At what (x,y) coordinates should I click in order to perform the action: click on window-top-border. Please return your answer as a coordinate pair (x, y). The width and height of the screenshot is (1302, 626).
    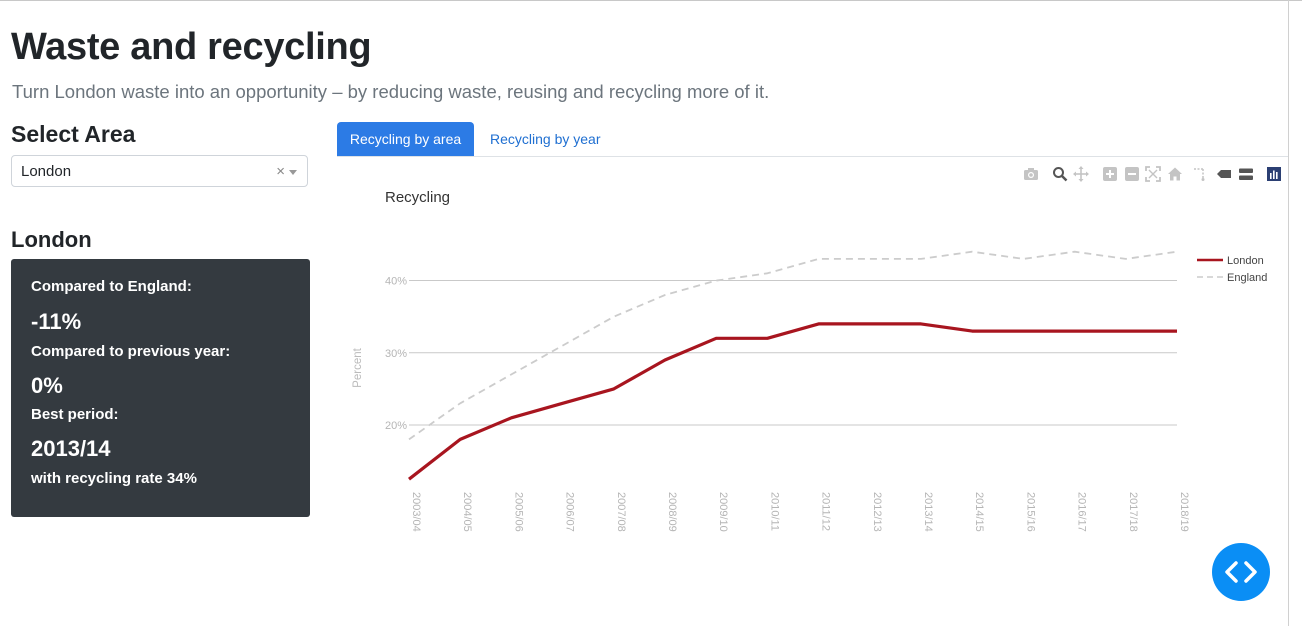
    Looking at the image, I should click on (651, 0).